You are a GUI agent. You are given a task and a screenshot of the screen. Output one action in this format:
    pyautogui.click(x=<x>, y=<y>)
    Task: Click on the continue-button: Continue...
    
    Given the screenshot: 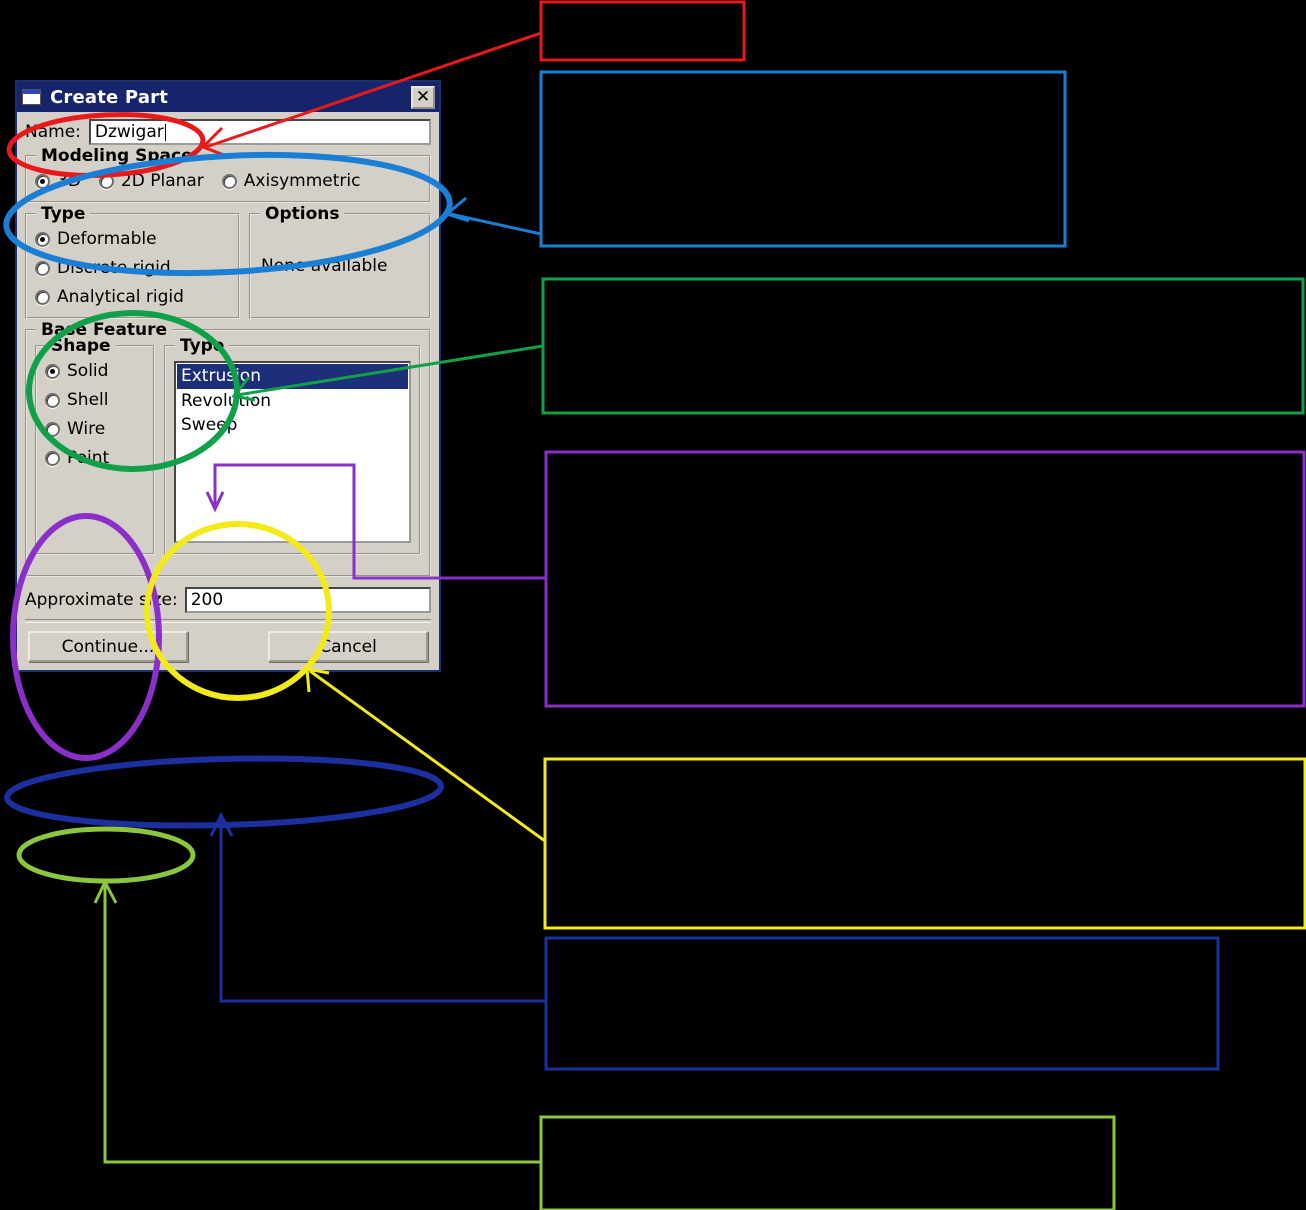 What is the action you would take?
    pyautogui.click(x=108, y=646)
    